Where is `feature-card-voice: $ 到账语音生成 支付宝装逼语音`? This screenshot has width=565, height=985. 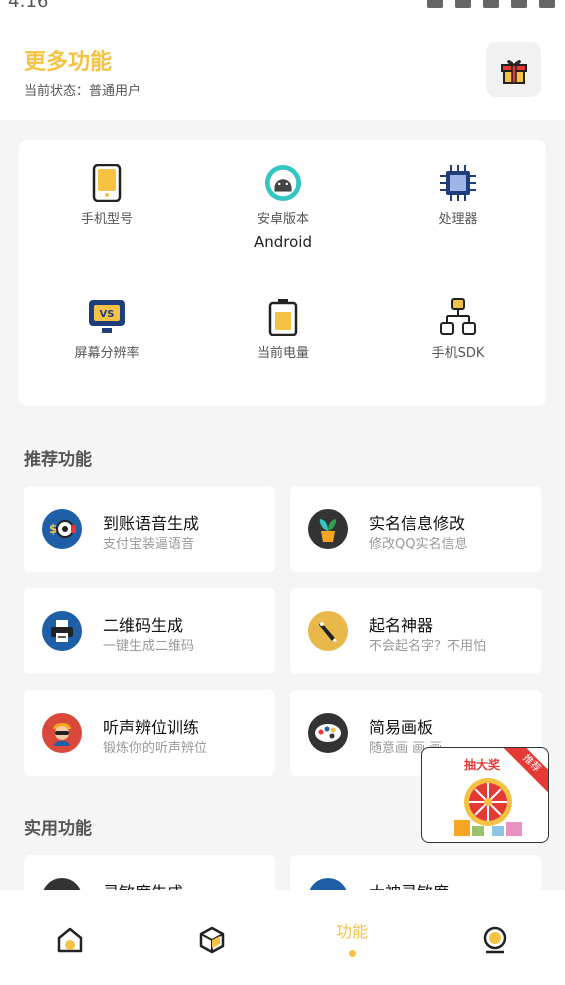
feature-card-voice: $ 到账语音生成 支付宝装逼语音 is located at coordinates (149, 529).